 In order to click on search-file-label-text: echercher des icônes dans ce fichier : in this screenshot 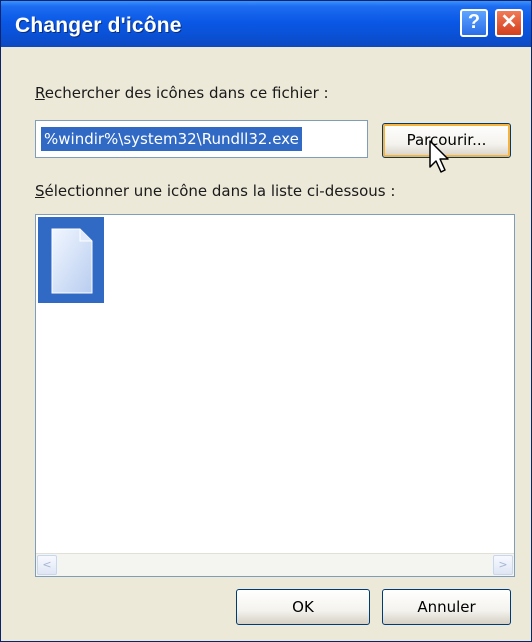, I will do `click(186, 93)`.